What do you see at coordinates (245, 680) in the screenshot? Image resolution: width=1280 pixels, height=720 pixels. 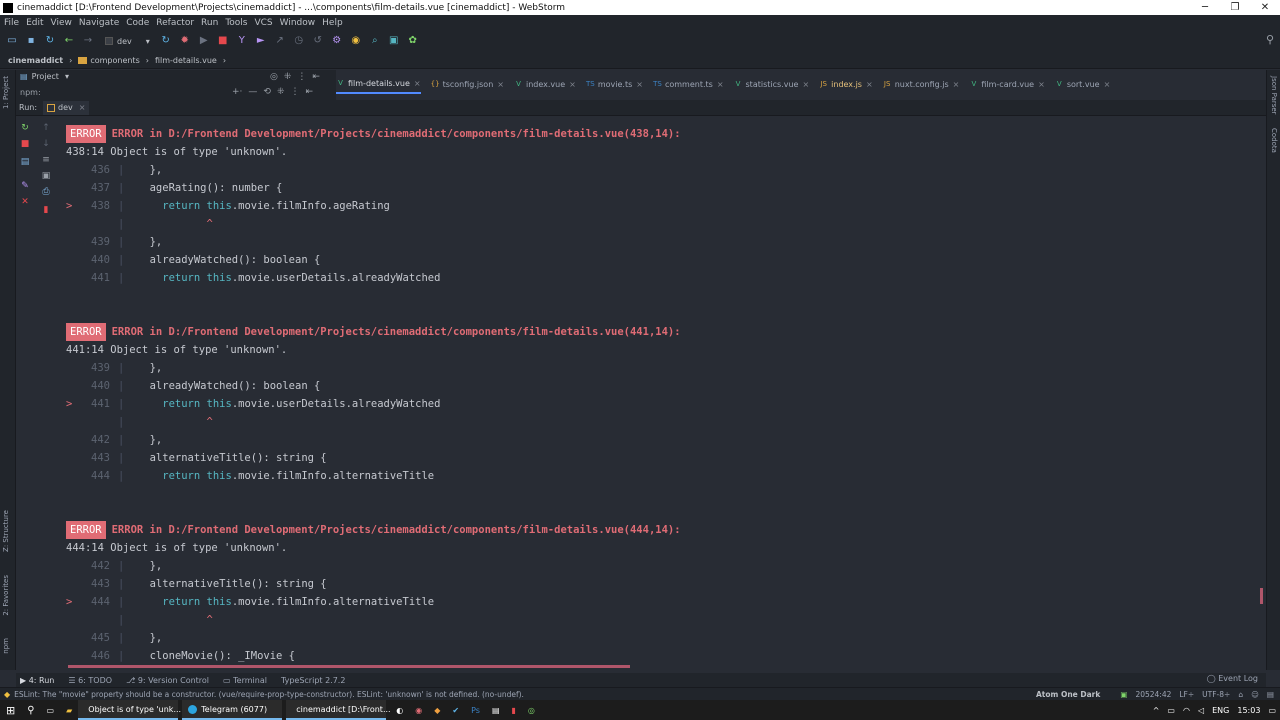 I see `tool-window-terminal: ▭ Terminal` at bounding box center [245, 680].